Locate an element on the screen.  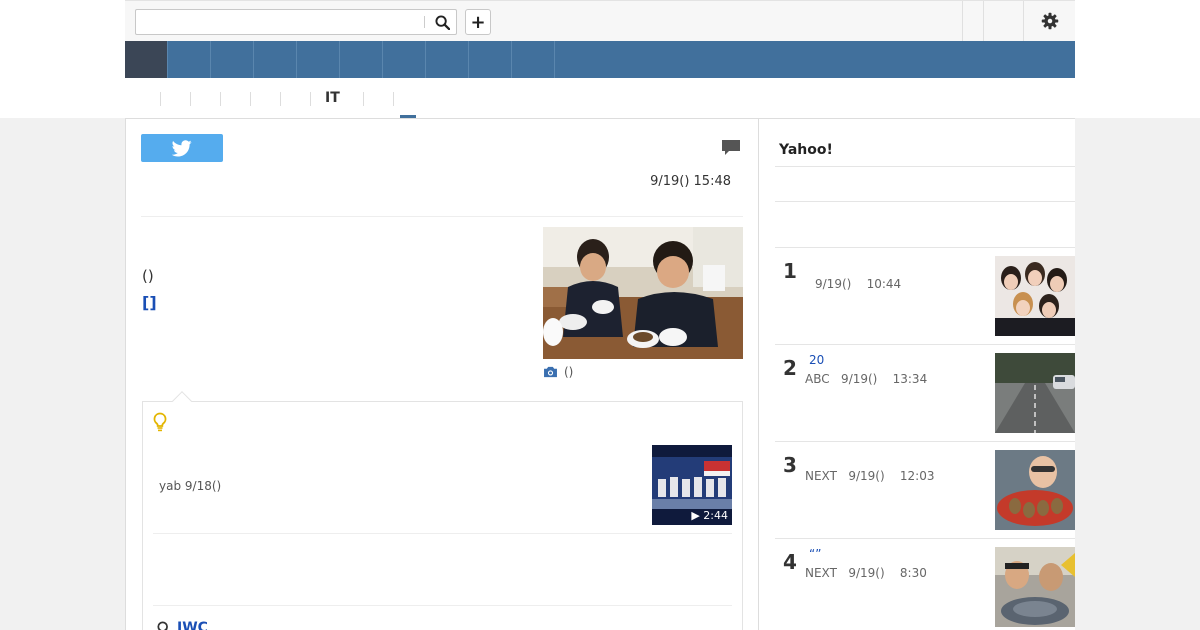
comment-icon is located at coordinates (731, 147).